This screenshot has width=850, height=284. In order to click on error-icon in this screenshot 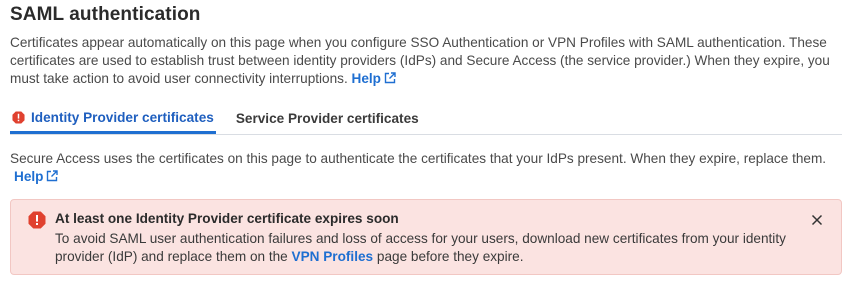, I will do `click(37, 220)`.